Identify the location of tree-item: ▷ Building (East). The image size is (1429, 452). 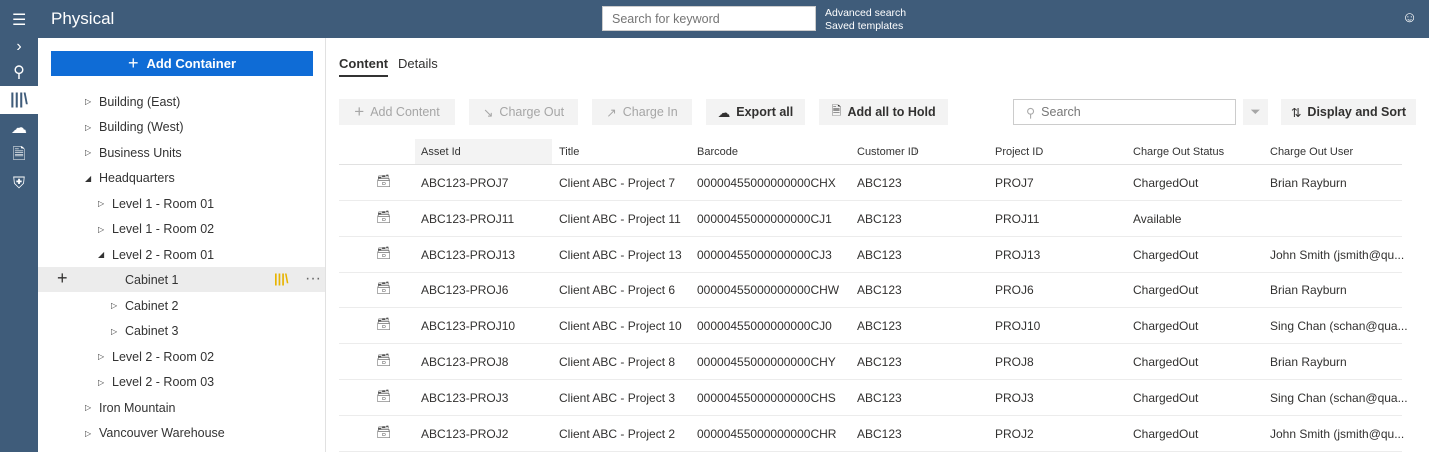
(132, 101).